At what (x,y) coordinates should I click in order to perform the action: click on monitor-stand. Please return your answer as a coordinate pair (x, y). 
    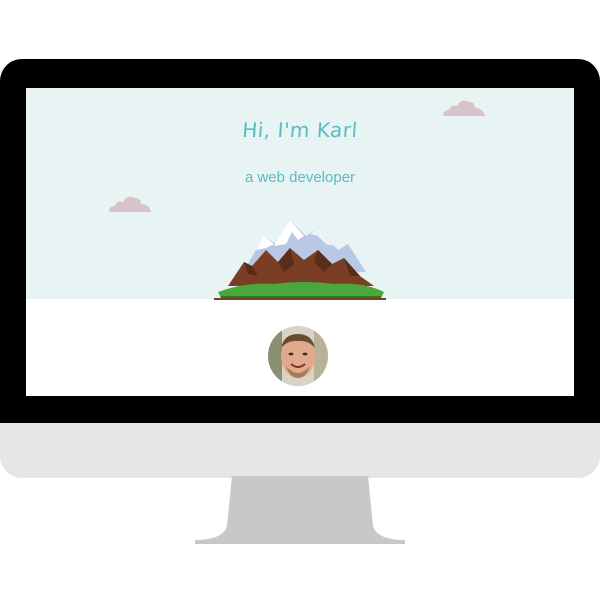
    Looking at the image, I should click on (300, 510).